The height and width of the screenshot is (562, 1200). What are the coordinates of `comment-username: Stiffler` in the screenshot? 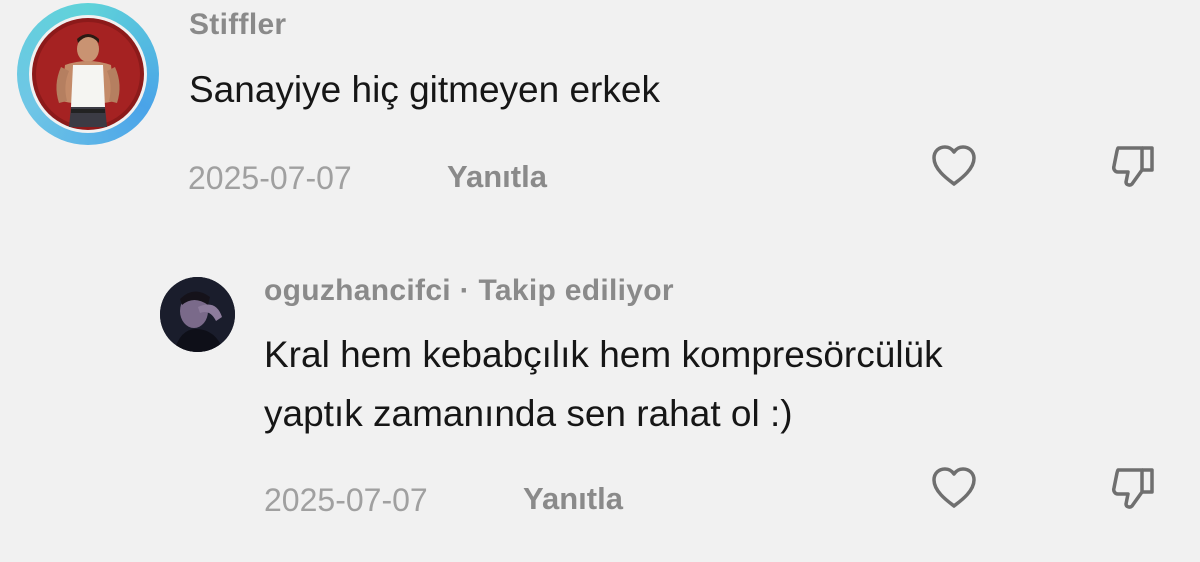 It's located at (237, 25).